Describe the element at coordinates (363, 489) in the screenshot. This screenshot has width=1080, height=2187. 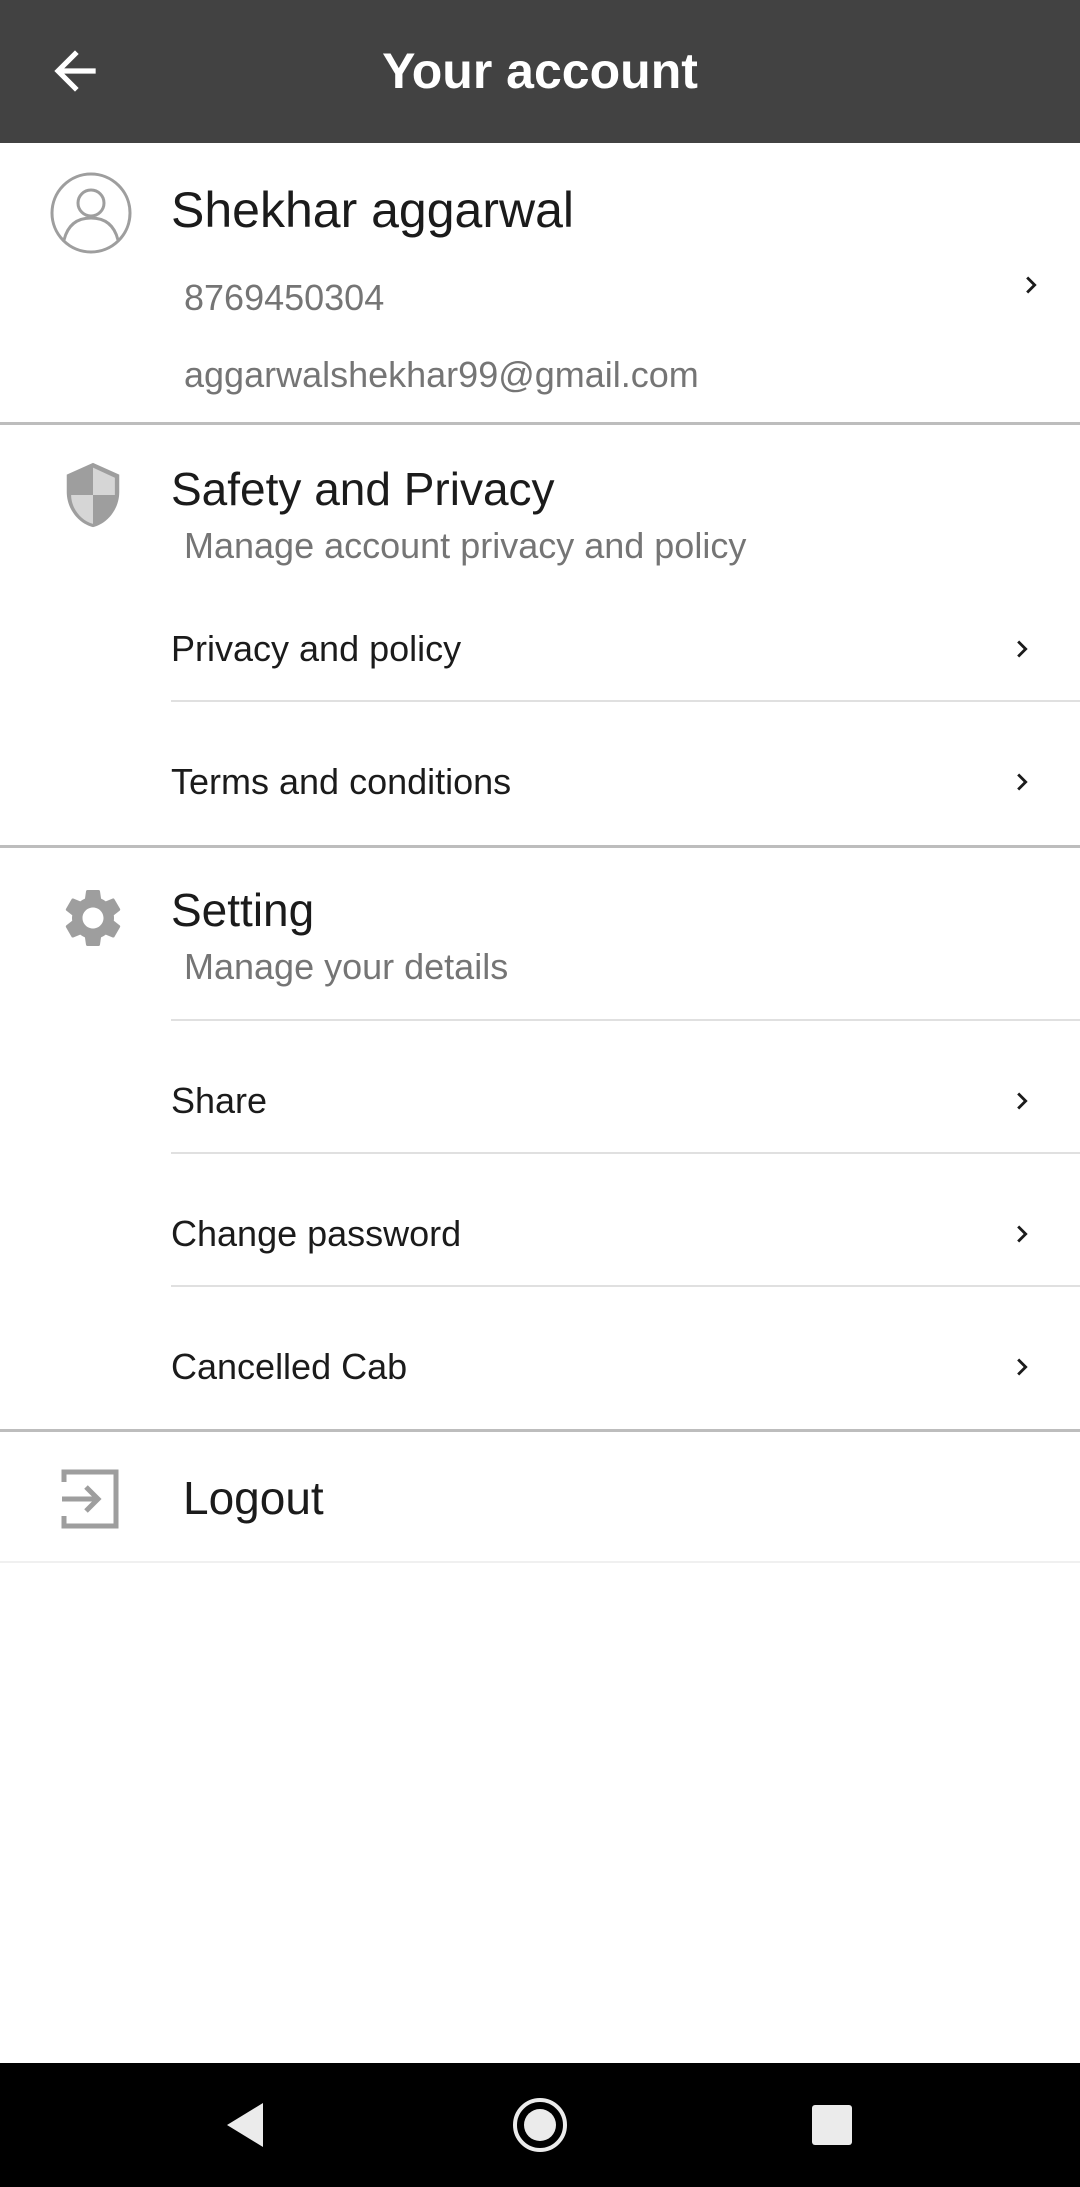
I see `safety-section-title: Safety and Privacy` at that location.